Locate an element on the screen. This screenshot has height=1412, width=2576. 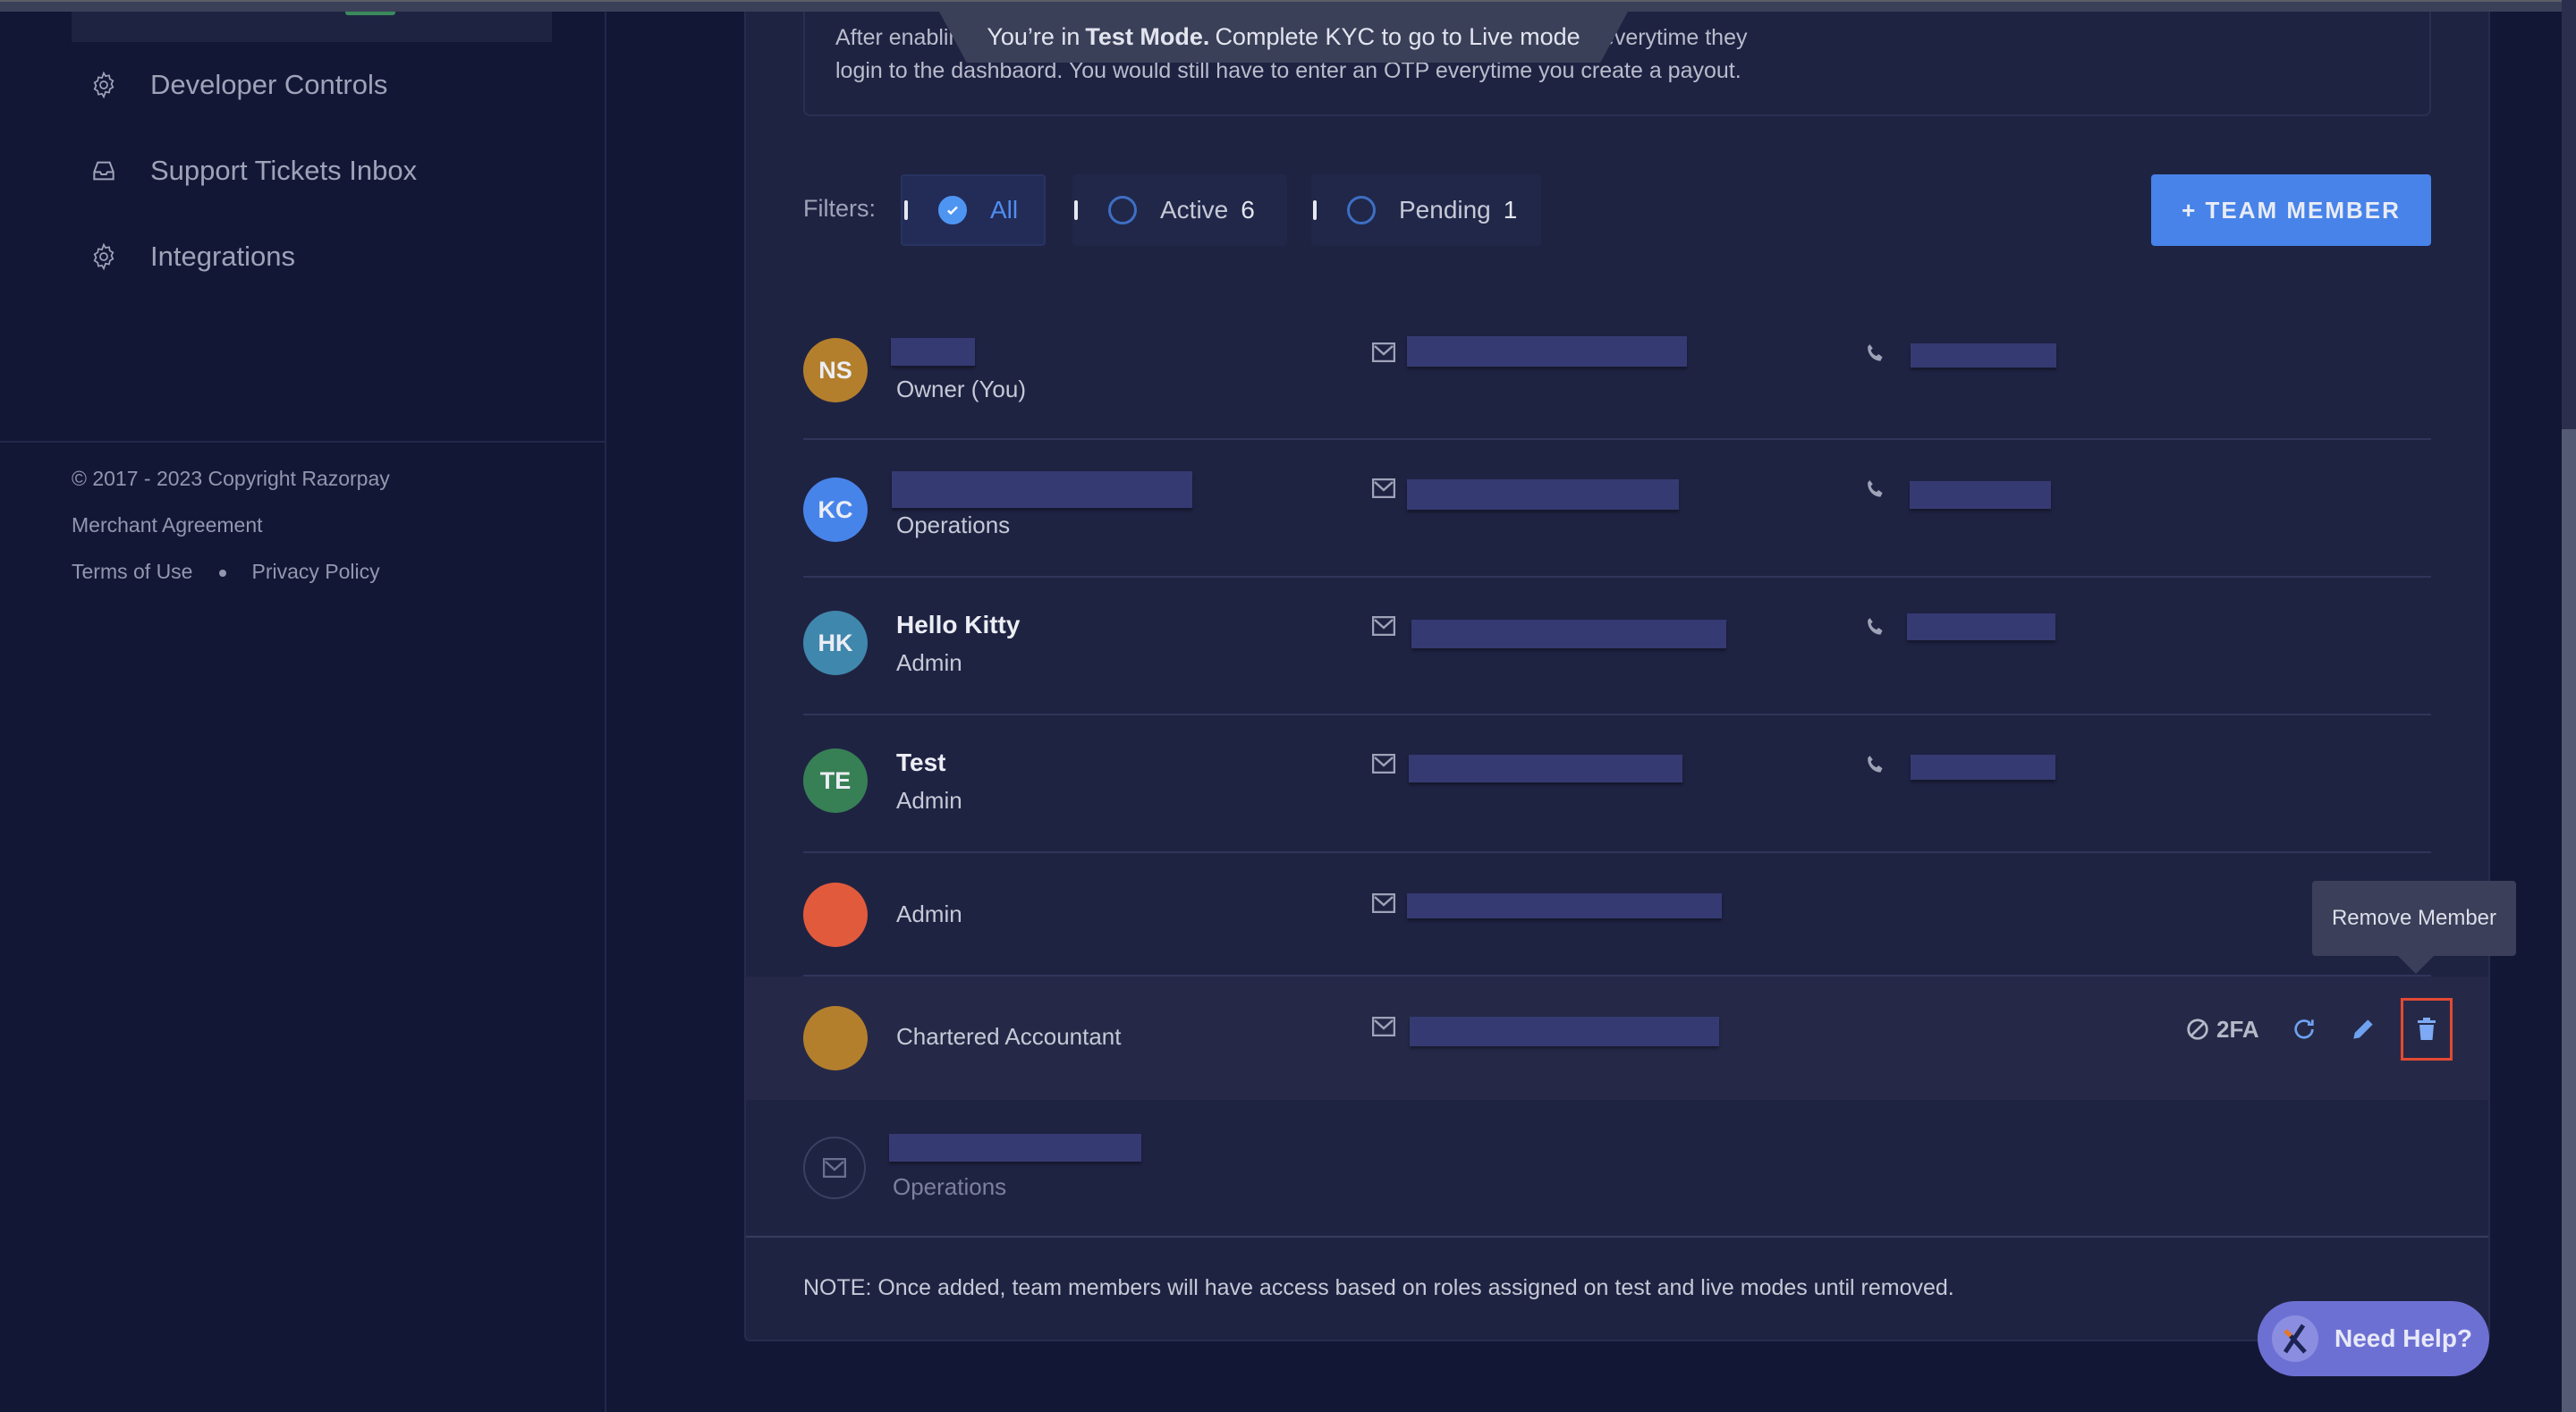
member-row: NS Owner (You) is located at coordinates (1617, 372).